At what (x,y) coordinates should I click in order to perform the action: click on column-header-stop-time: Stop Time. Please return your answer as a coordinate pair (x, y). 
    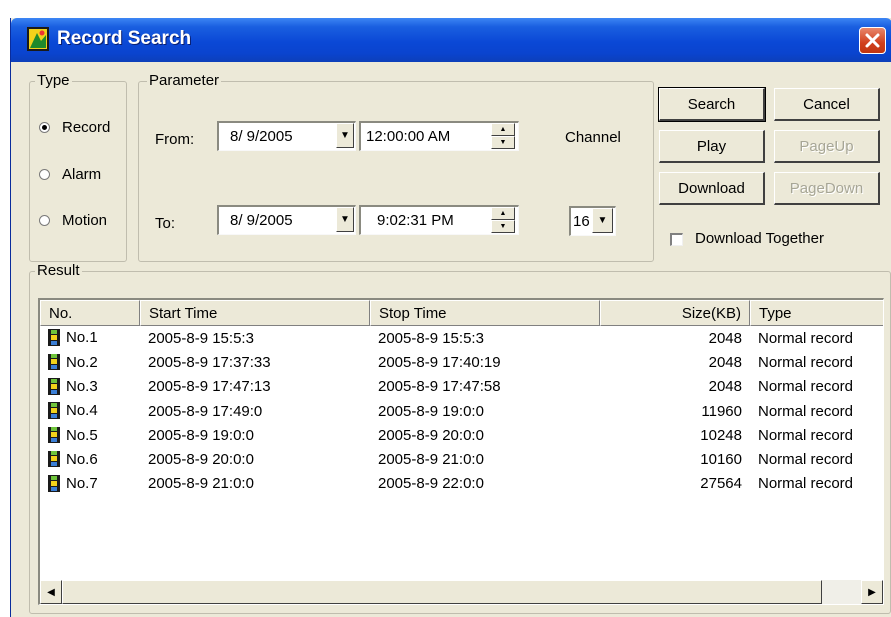
    Looking at the image, I should click on (485, 313).